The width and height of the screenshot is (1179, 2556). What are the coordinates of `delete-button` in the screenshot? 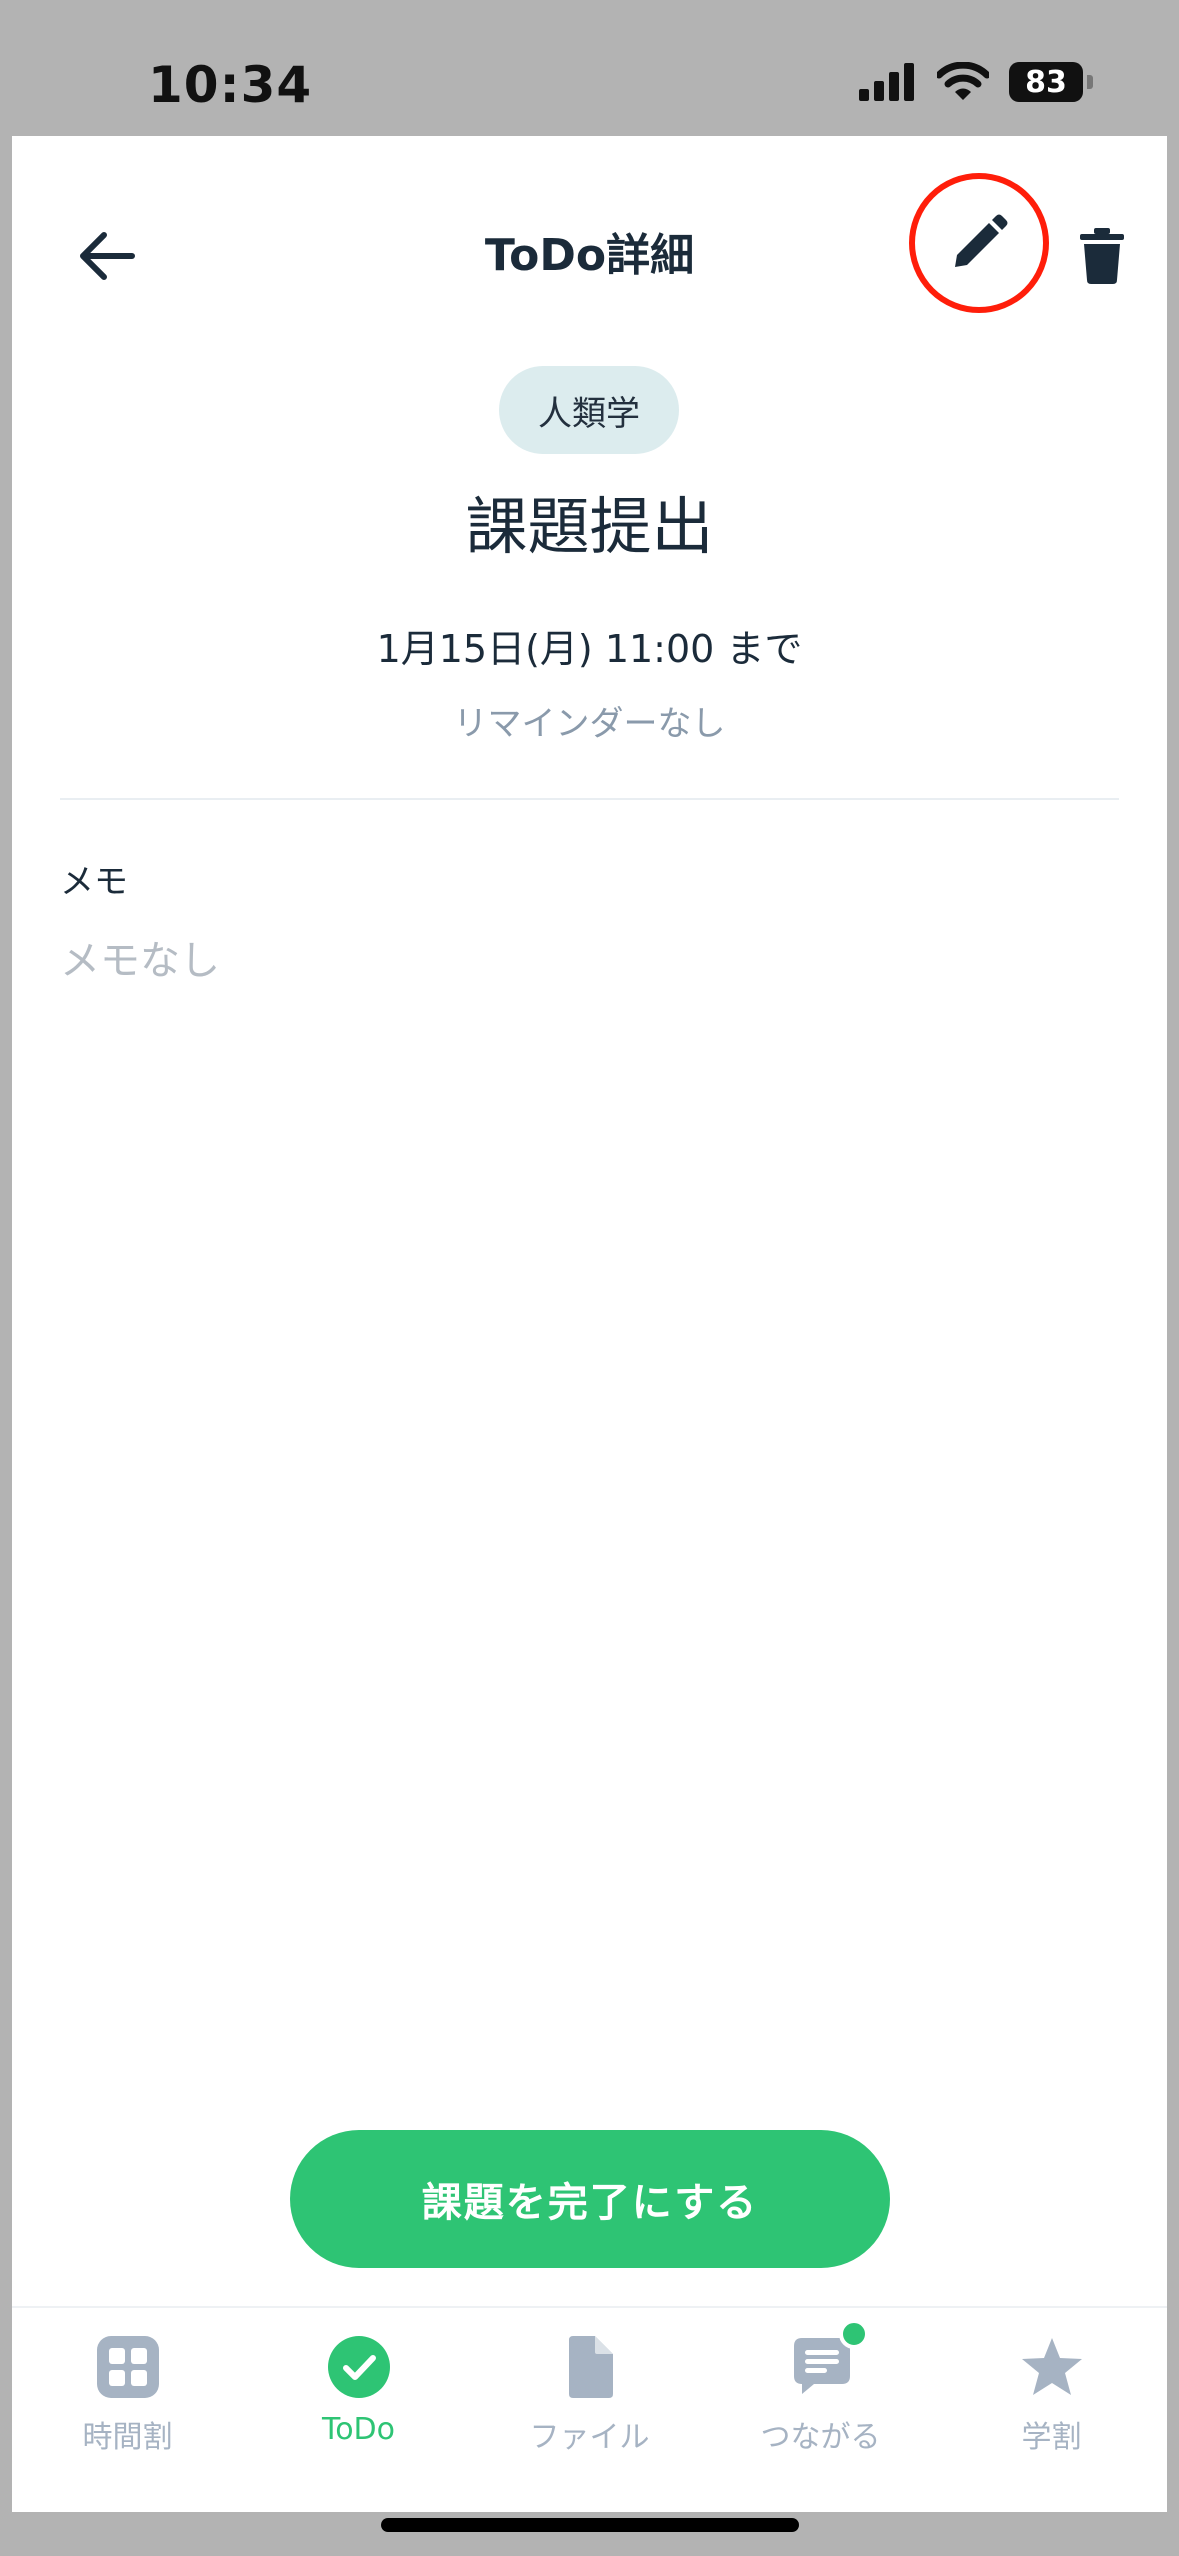 It's located at (1102, 256).